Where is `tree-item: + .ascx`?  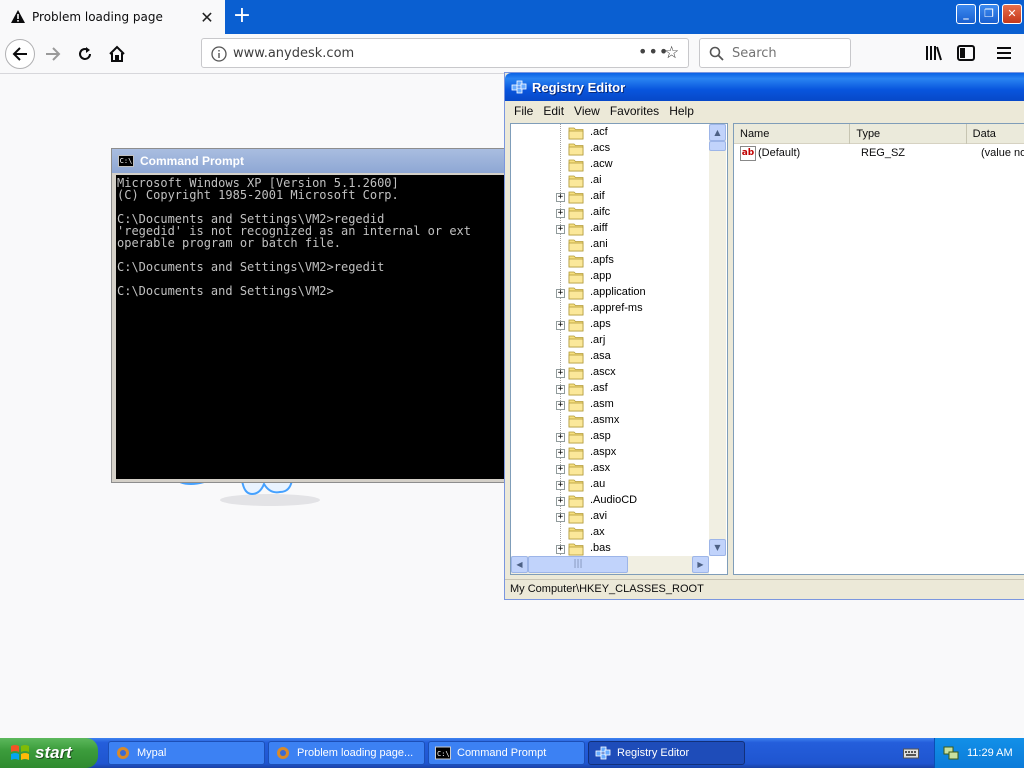
tree-item: + .ascx is located at coordinates (610, 373).